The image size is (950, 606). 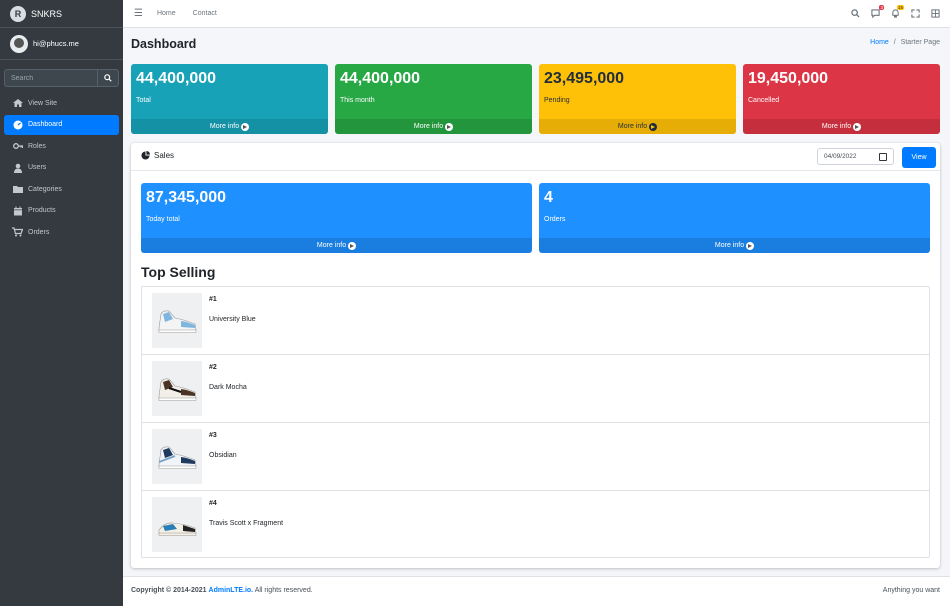 I want to click on today-total-box: 87,345,000 Today total More info, so click(x=336, y=218).